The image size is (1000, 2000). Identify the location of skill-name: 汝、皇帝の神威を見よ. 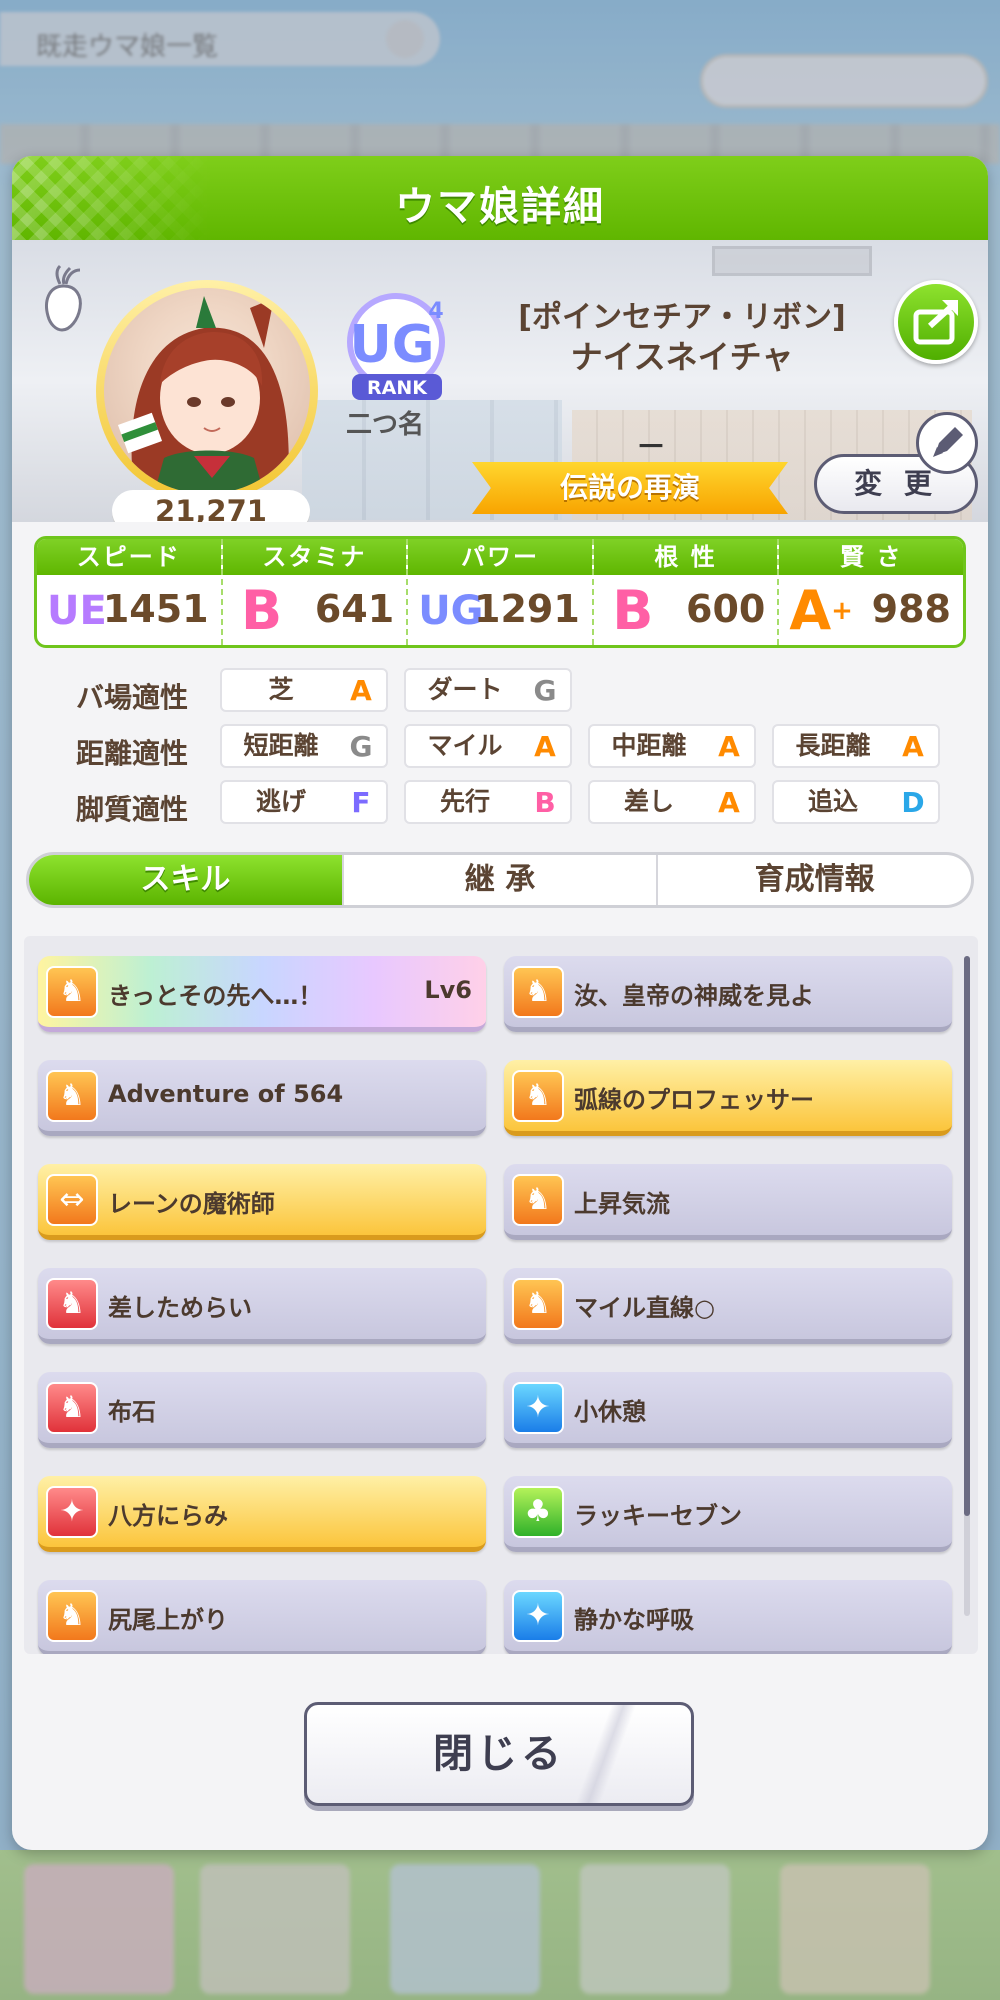
(694, 996).